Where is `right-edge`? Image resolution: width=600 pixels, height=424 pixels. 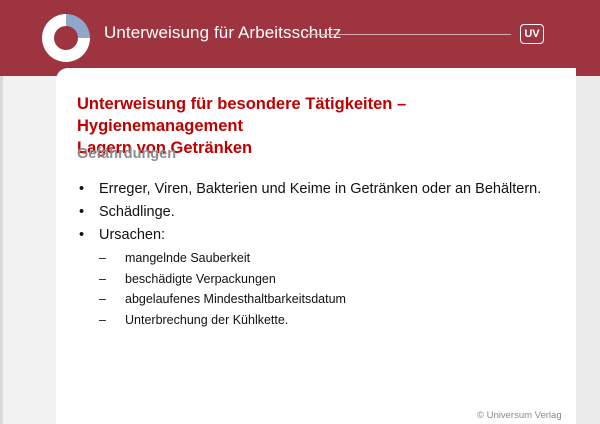
right-edge is located at coordinates (588, 250).